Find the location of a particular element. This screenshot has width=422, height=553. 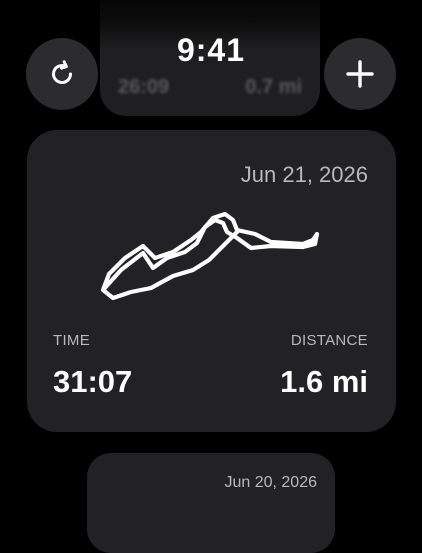

add-workout-button is located at coordinates (360, 74).